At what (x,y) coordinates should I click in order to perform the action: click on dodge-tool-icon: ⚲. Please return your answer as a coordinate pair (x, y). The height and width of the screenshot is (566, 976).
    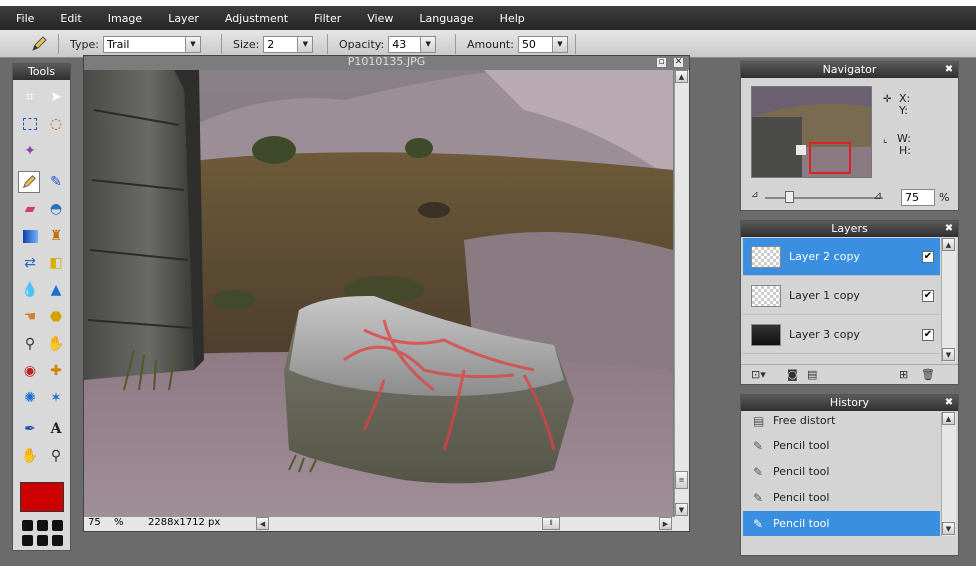
    Looking at the image, I should click on (30, 344).